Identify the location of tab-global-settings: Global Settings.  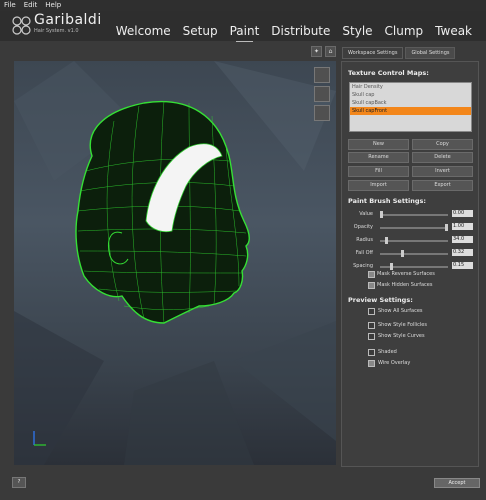
(430, 53).